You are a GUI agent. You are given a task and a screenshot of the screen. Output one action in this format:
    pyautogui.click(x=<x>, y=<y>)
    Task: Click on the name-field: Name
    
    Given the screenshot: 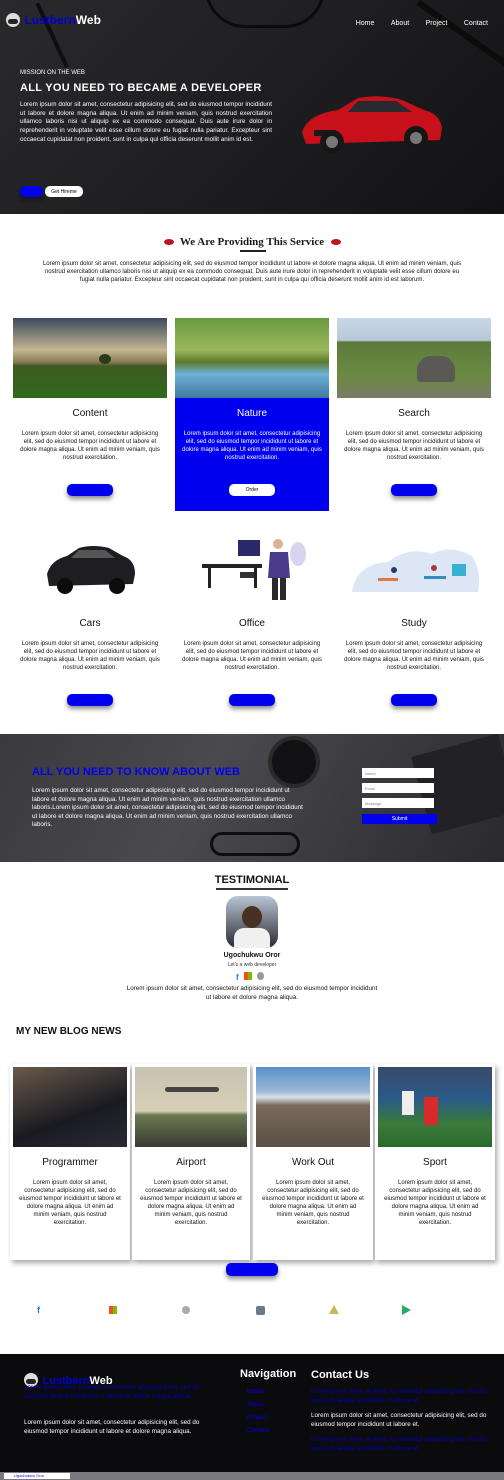 What is the action you would take?
    pyautogui.click(x=398, y=773)
    